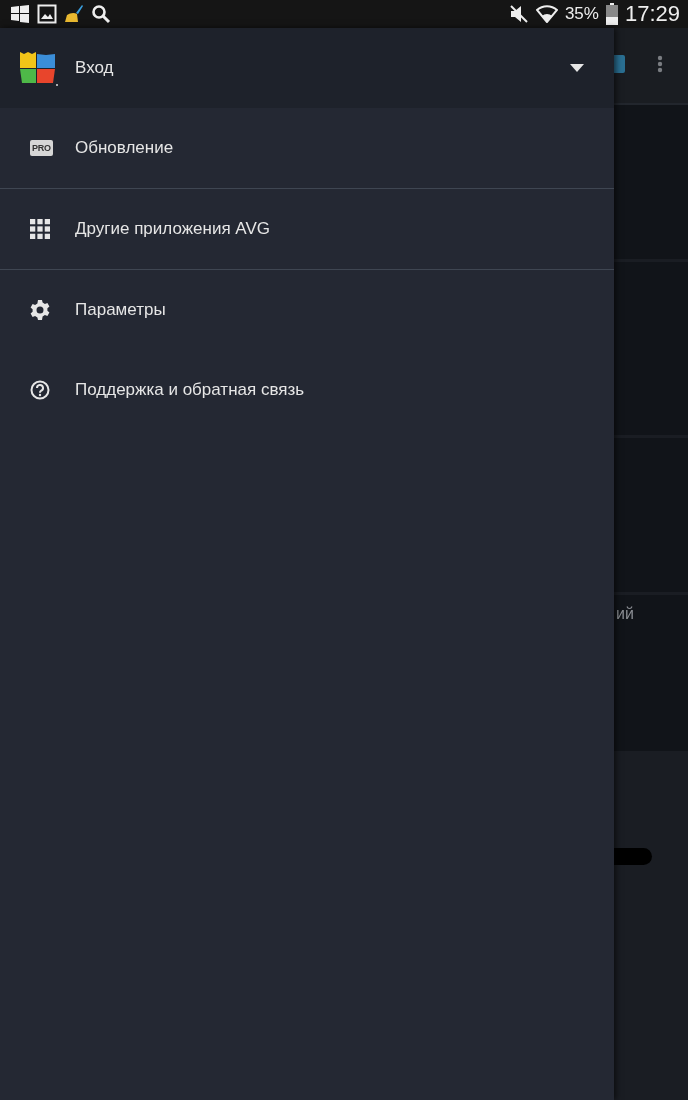 Image resolution: width=688 pixels, height=1100 pixels. What do you see at coordinates (95, 68) in the screenshot?
I see `sign-in-label: Вход` at bounding box center [95, 68].